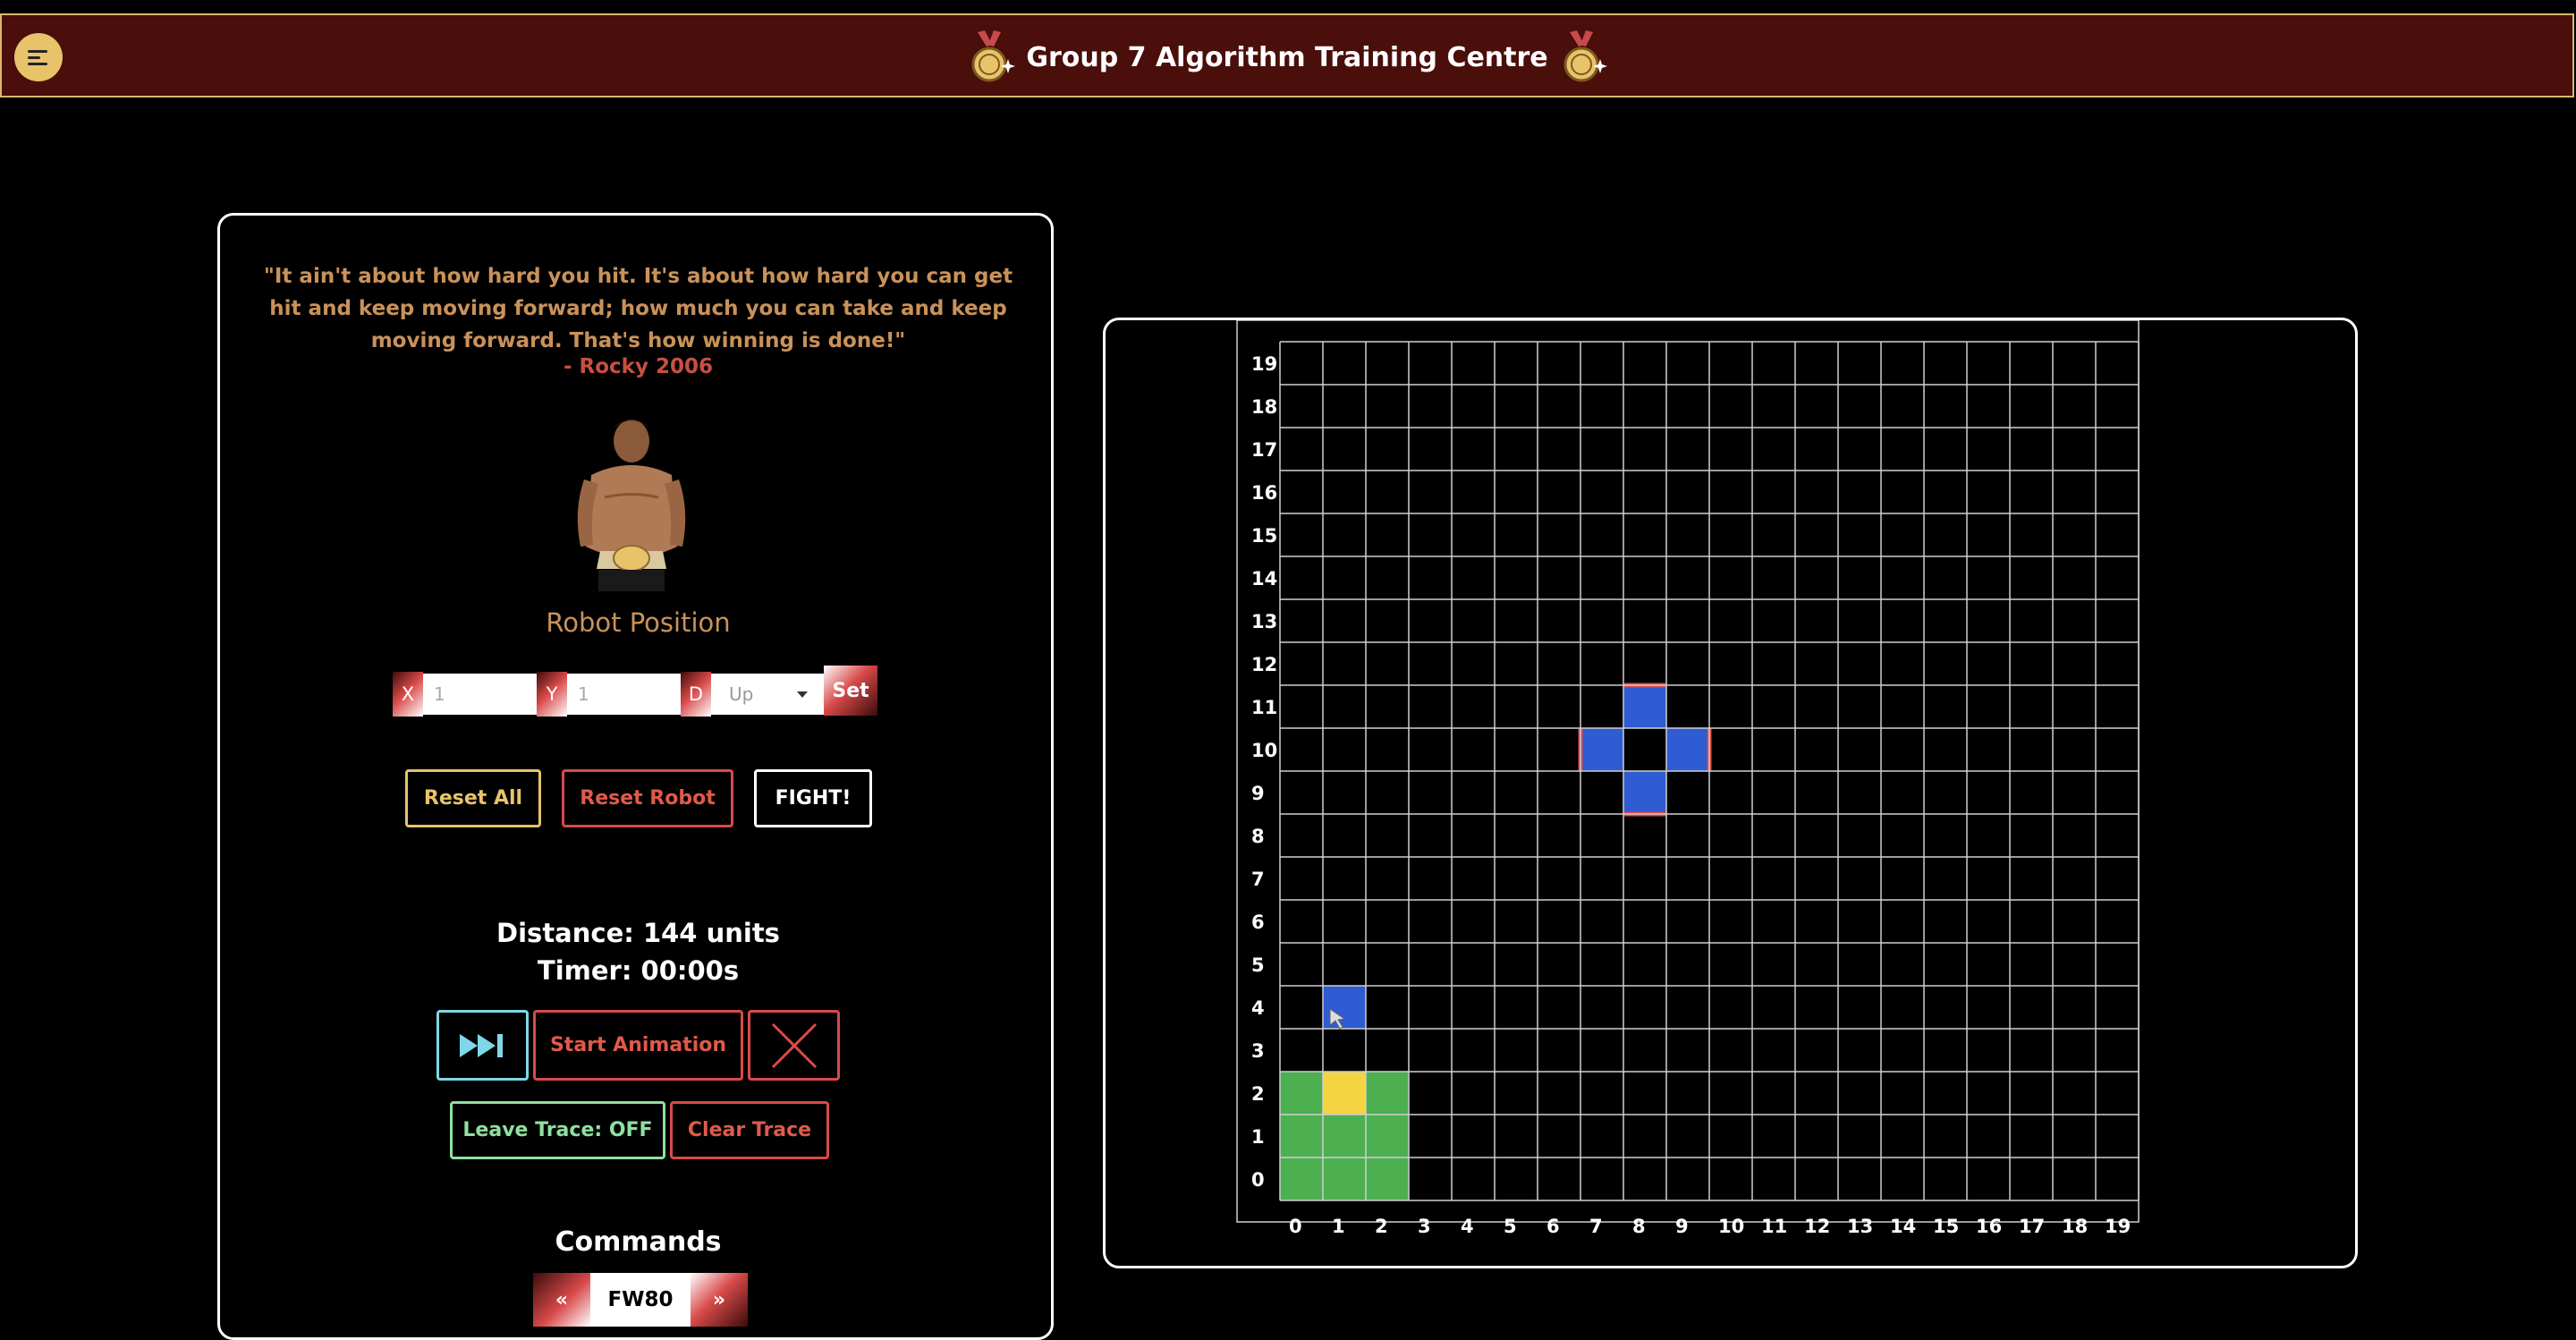  Describe the element at coordinates (1946, 1226) in the screenshot. I see `x-axis-label: 15` at that location.